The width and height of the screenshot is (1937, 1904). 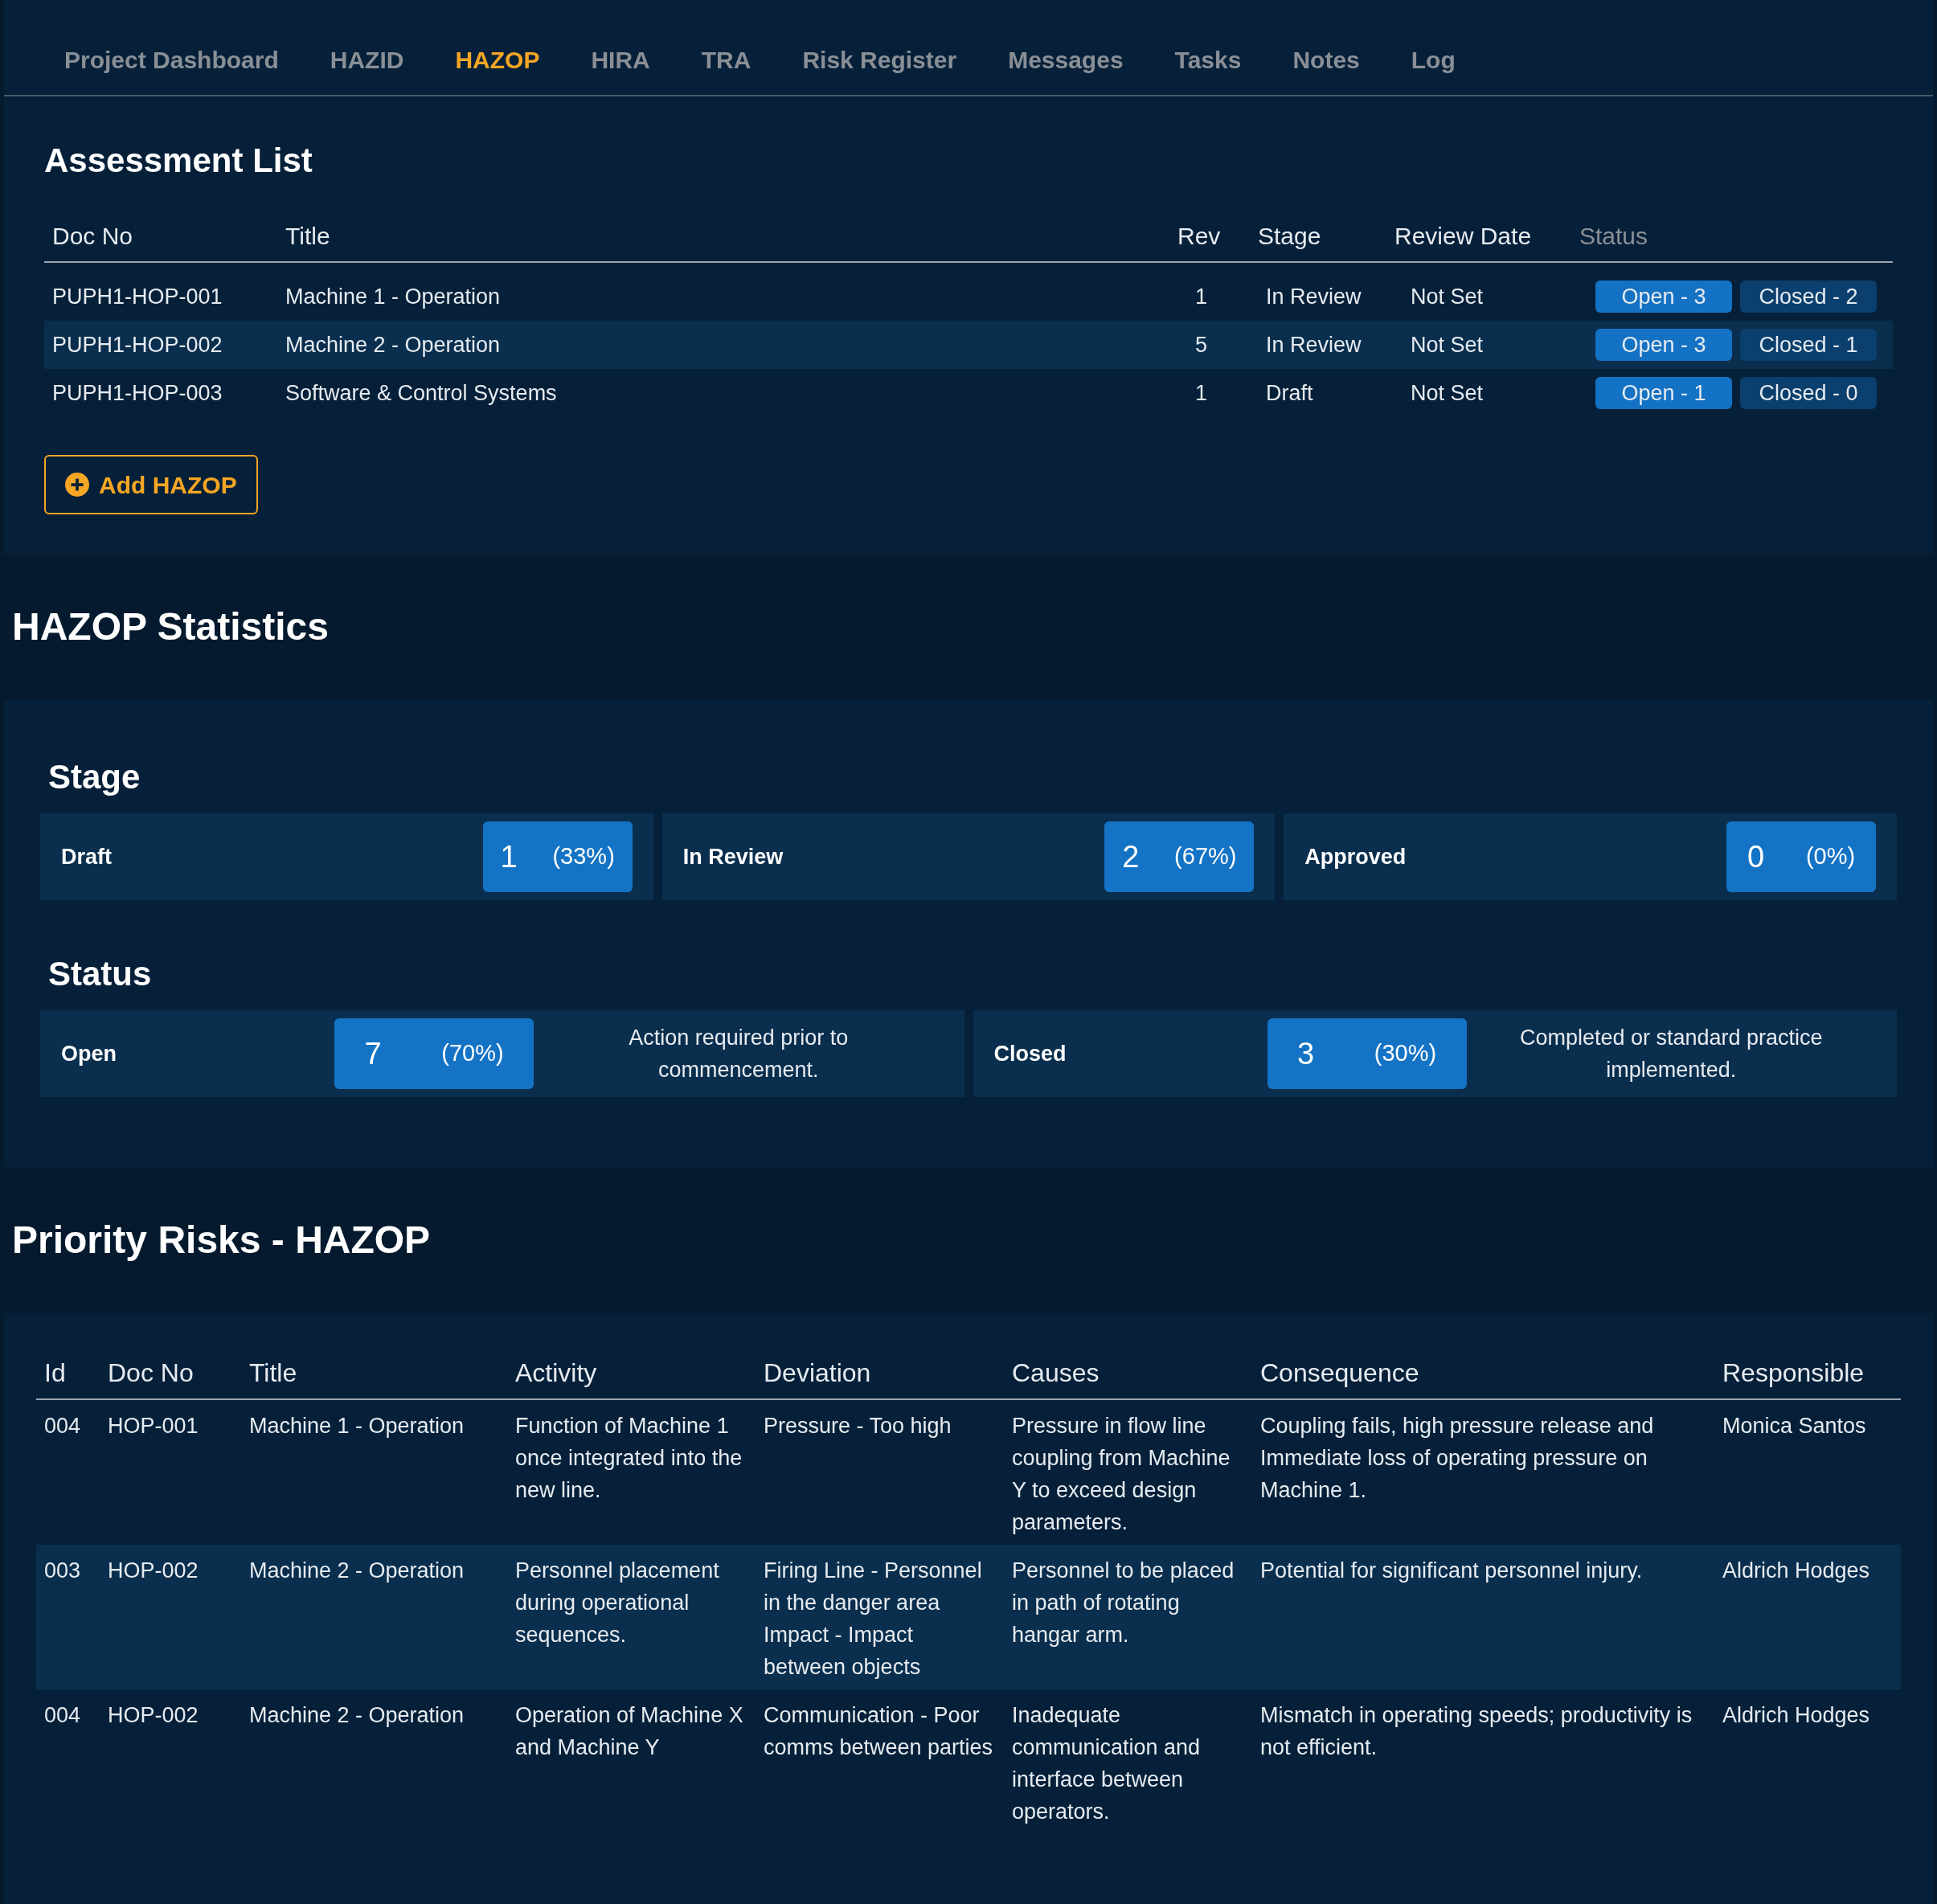 What do you see at coordinates (968, 296) in the screenshot?
I see `table-row: PUPH1-HOP-001 Machine 1 - Operation 1 In Review Not Set Open - 3 Closed - 2` at bounding box center [968, 296].